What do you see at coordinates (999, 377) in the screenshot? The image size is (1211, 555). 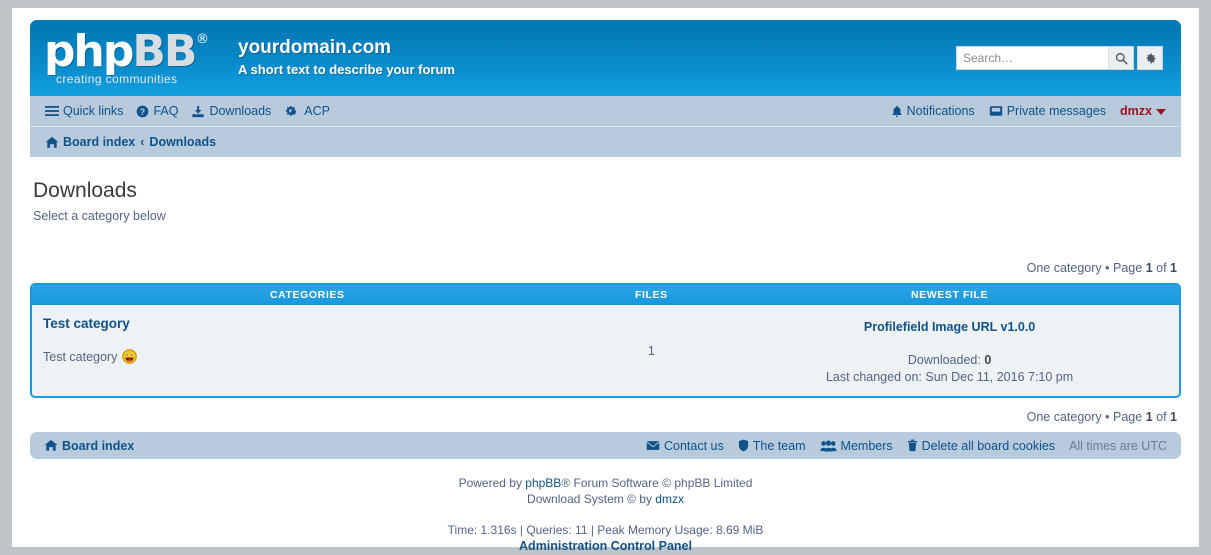 I see `last-changed-value: Sun Dec 11, 2016 7:10 pm` at bounding box center [999, 377].